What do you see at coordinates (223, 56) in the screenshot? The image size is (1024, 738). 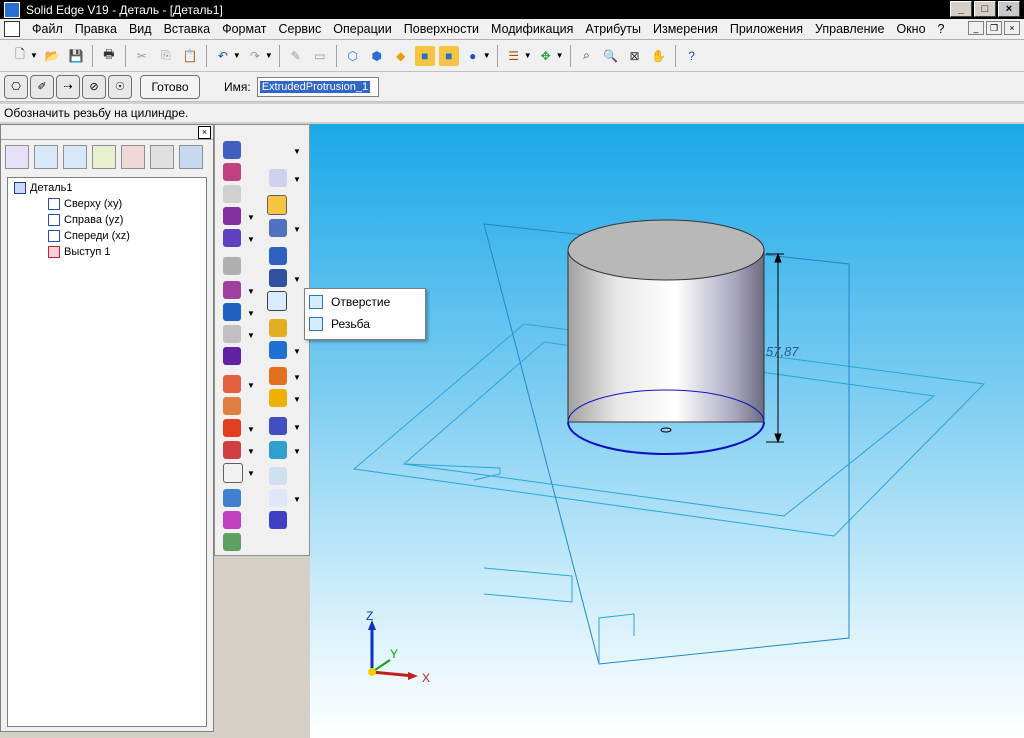 I see `undo-icon: ↶` at bounding box center [223, 56].